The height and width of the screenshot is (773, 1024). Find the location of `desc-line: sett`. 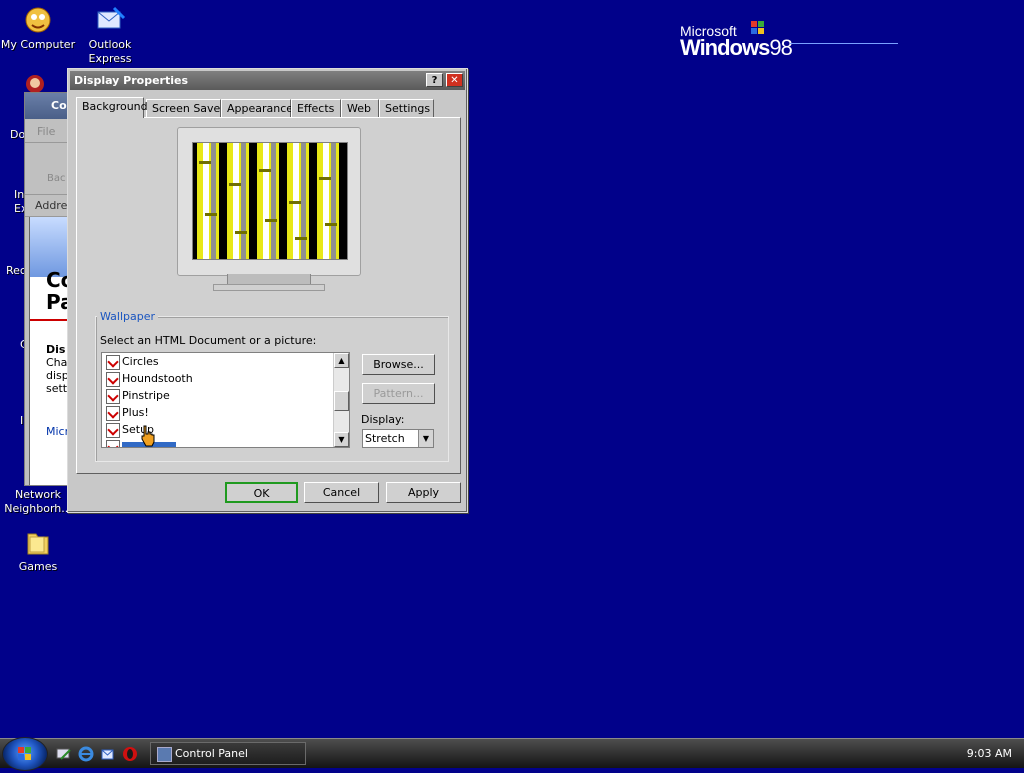

desc-line: sett is located at coordinates (57, 388).